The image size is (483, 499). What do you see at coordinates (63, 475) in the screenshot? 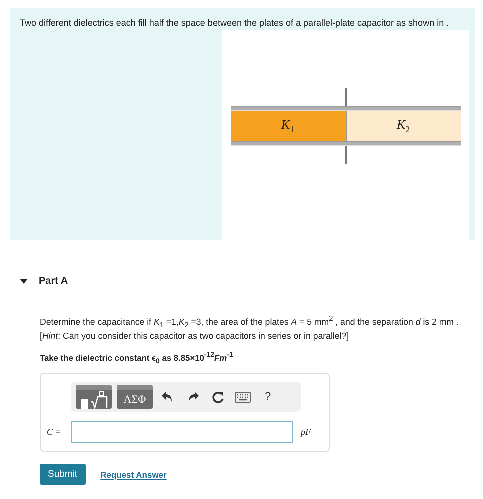
I see `submit-button: Submit` at bounding box center [63, 475].